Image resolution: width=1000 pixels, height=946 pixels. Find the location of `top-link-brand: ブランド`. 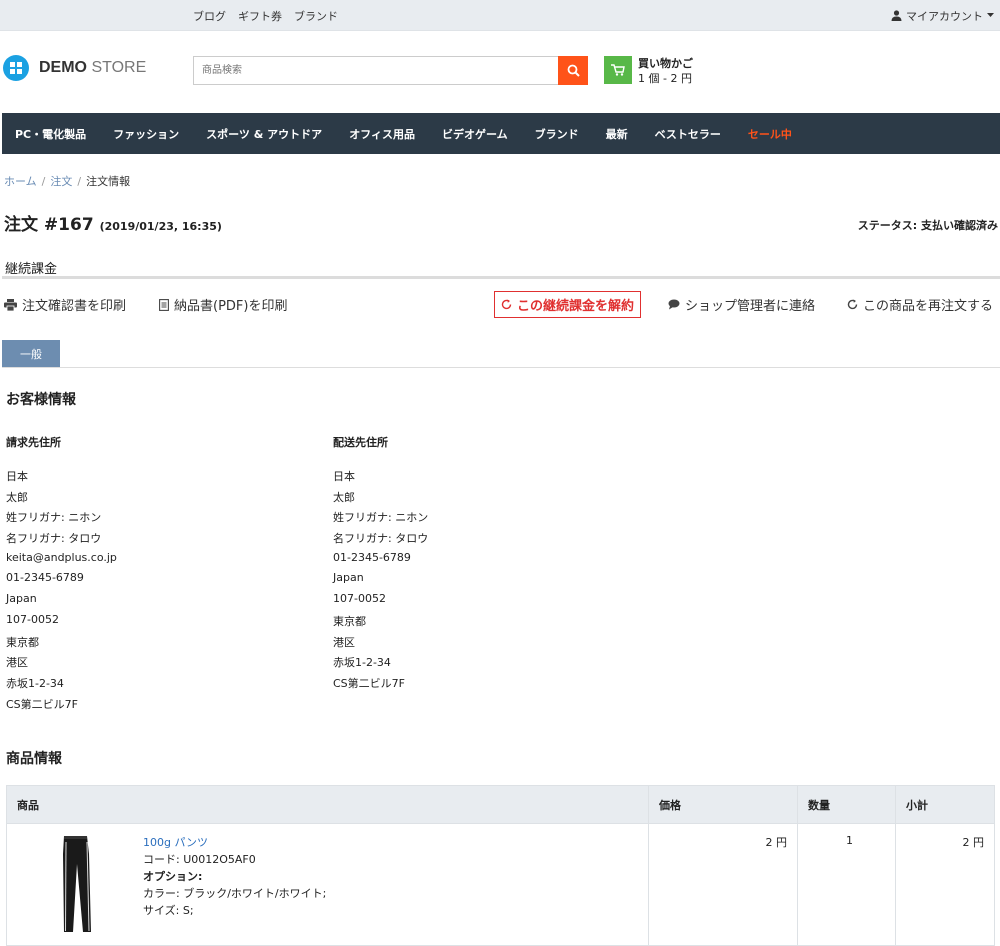

top-link-brand: ブランド is located at coordinates (316, 16).